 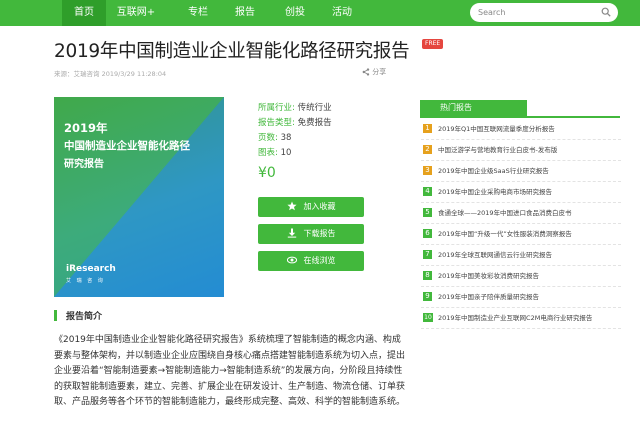 What do you see at coordinates (433, 44) in the screenshot?
I see `free-badge: FREE` at bounding box center [433, 44].